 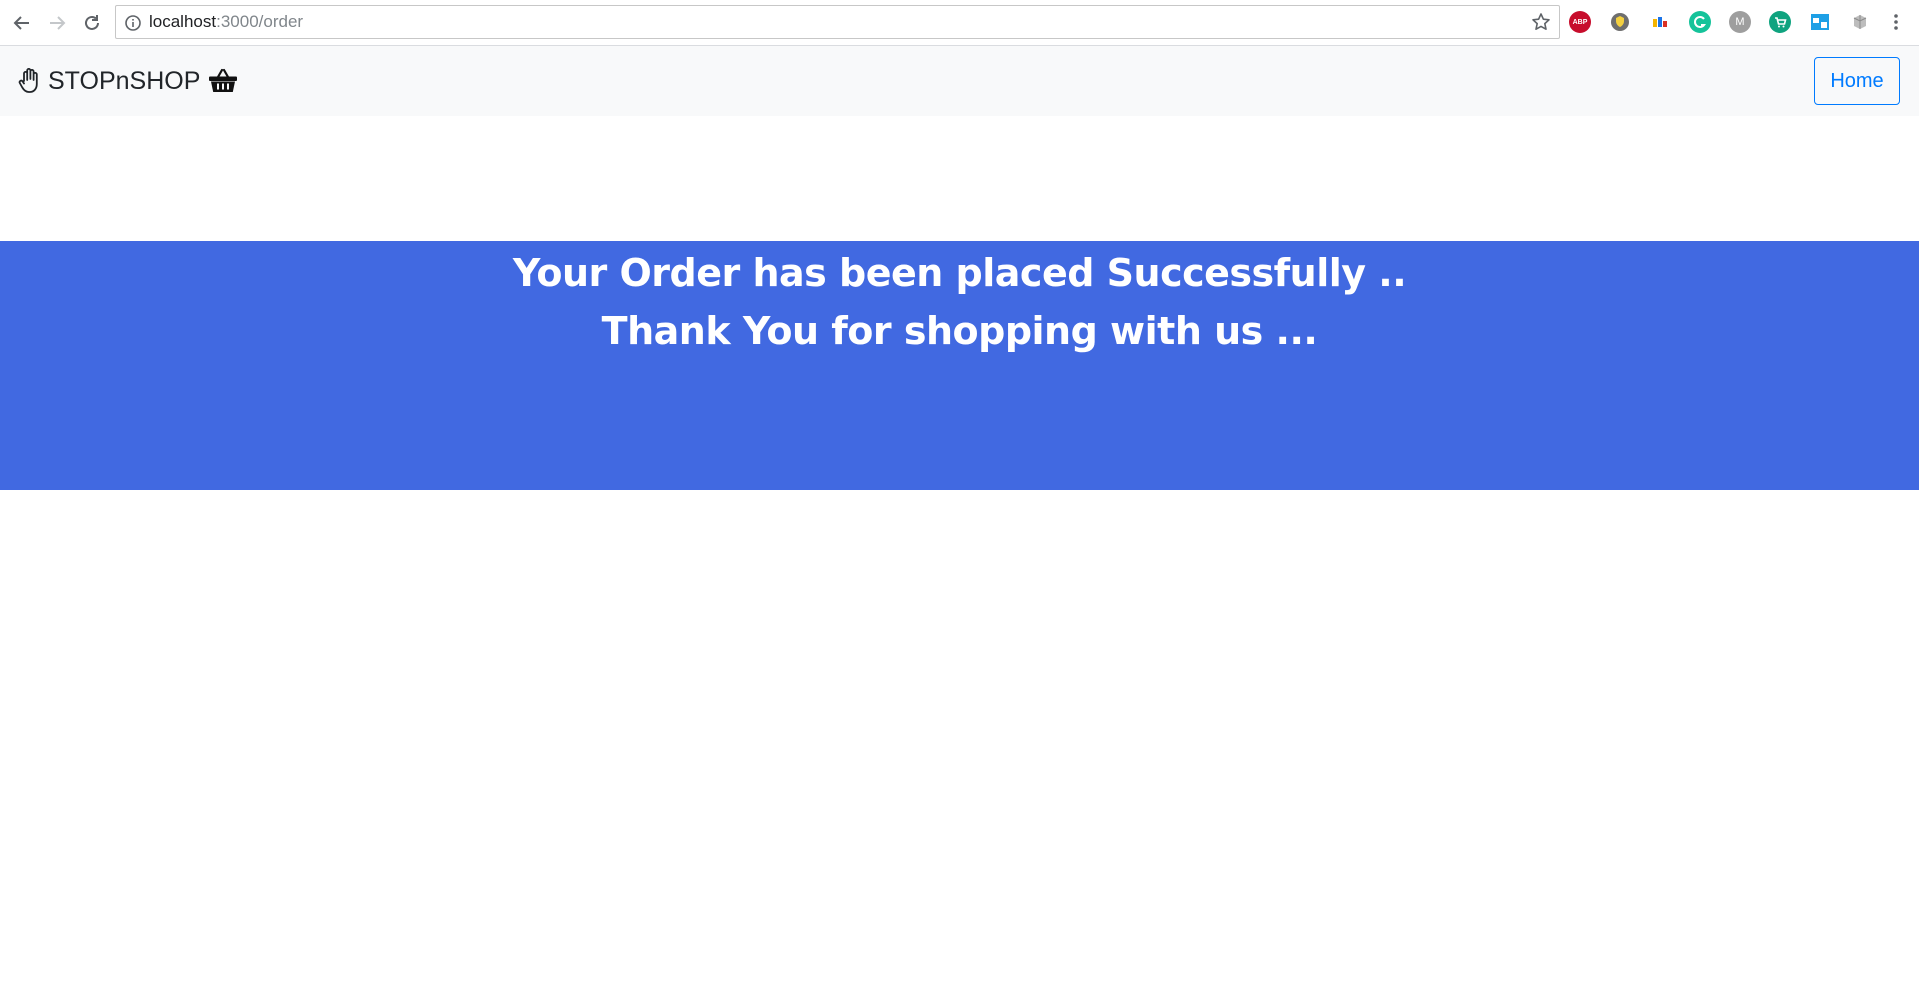 I want to click on color-extension-icon, so click(x=1660, y=22).